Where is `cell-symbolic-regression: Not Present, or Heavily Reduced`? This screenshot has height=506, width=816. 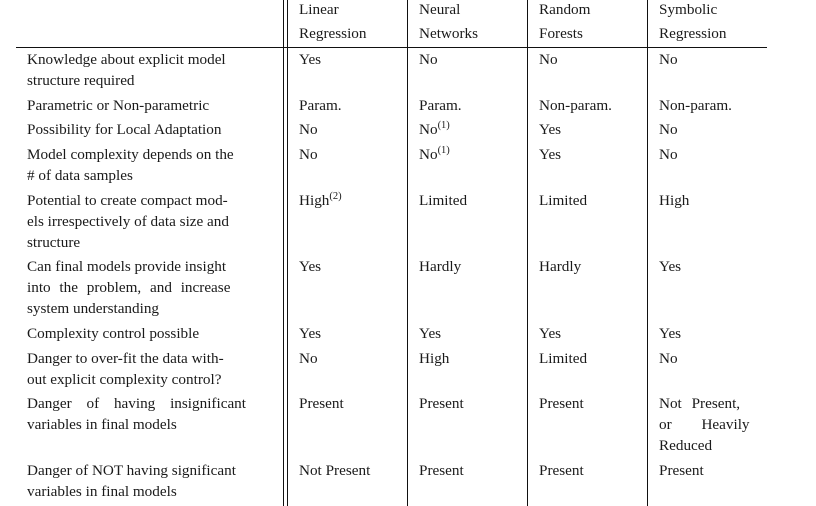
cell-symbolic-regression: Not Present, or Heavily Reduced is located at coordinates (708, 424).